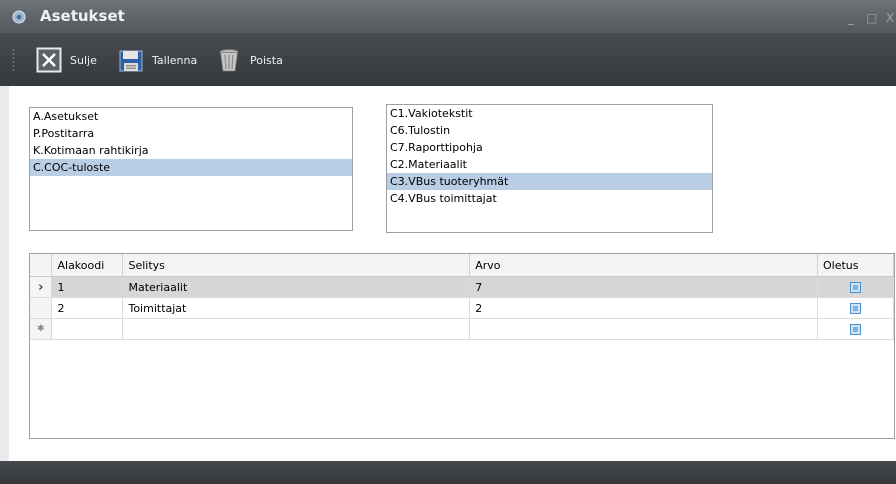 Image resolution: width=896 pixels, height=484 pixels. I want to click on delete-button: Poista, so click(249, 60).